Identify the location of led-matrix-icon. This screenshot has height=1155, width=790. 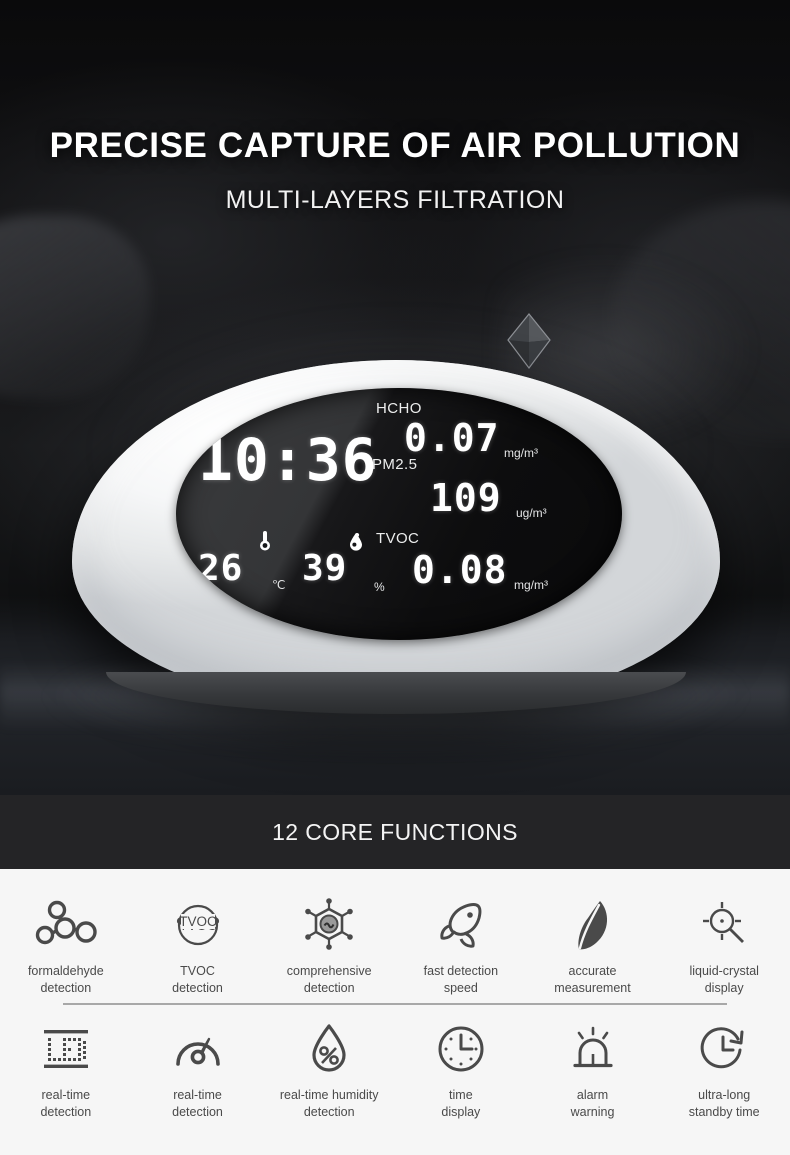
(66, 1049).